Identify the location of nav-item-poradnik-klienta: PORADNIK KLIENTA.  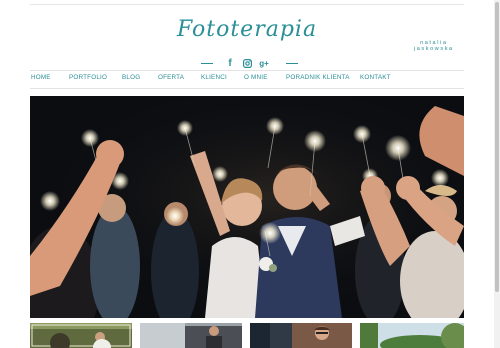
(318, 77).